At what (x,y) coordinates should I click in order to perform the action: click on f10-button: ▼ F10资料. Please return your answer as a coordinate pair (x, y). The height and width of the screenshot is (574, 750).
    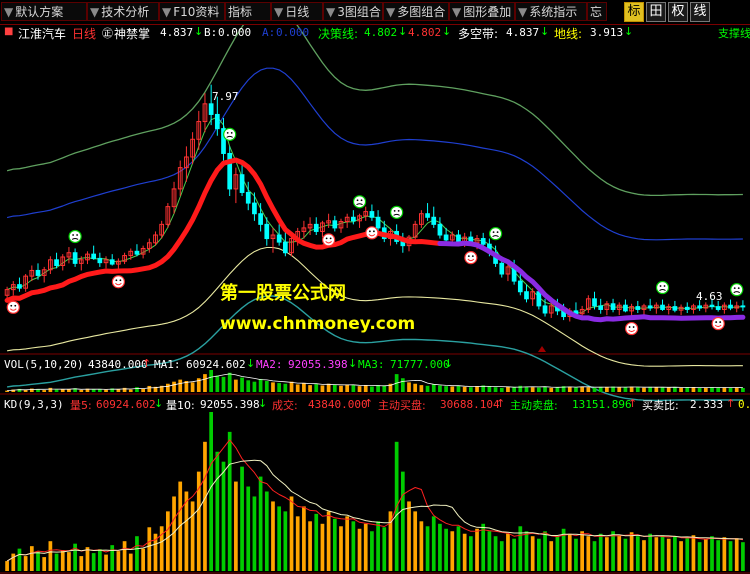
    Looking at the image, I should click on (192, 11).